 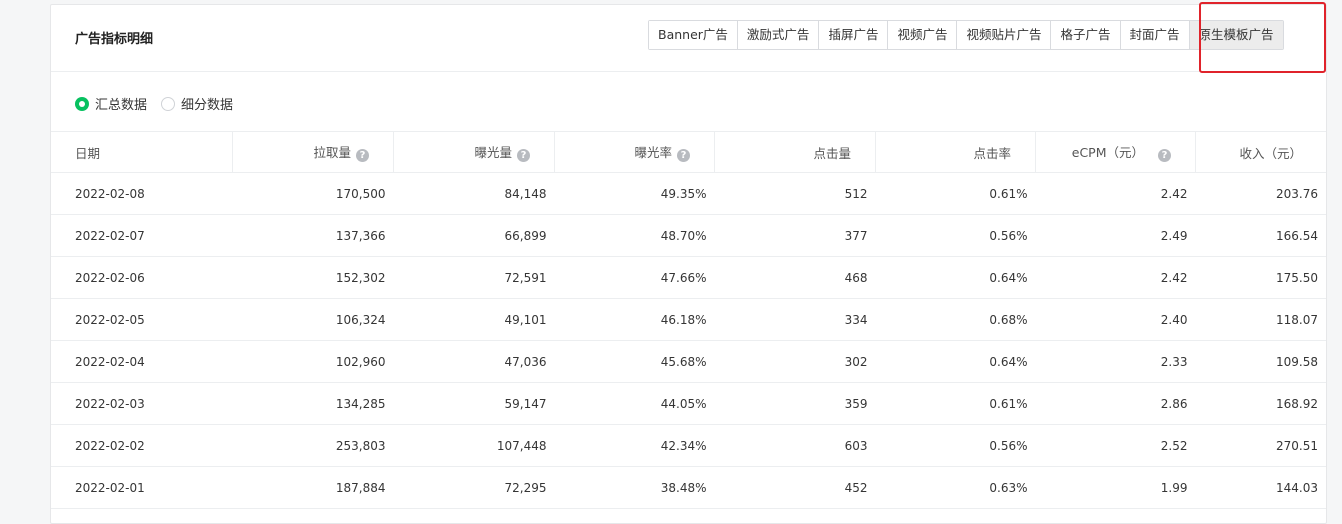 What do you see at coordinates (922, 35) in the screenshot?
I see `tab-video: 视频广告` at bounding box center [922, 35].